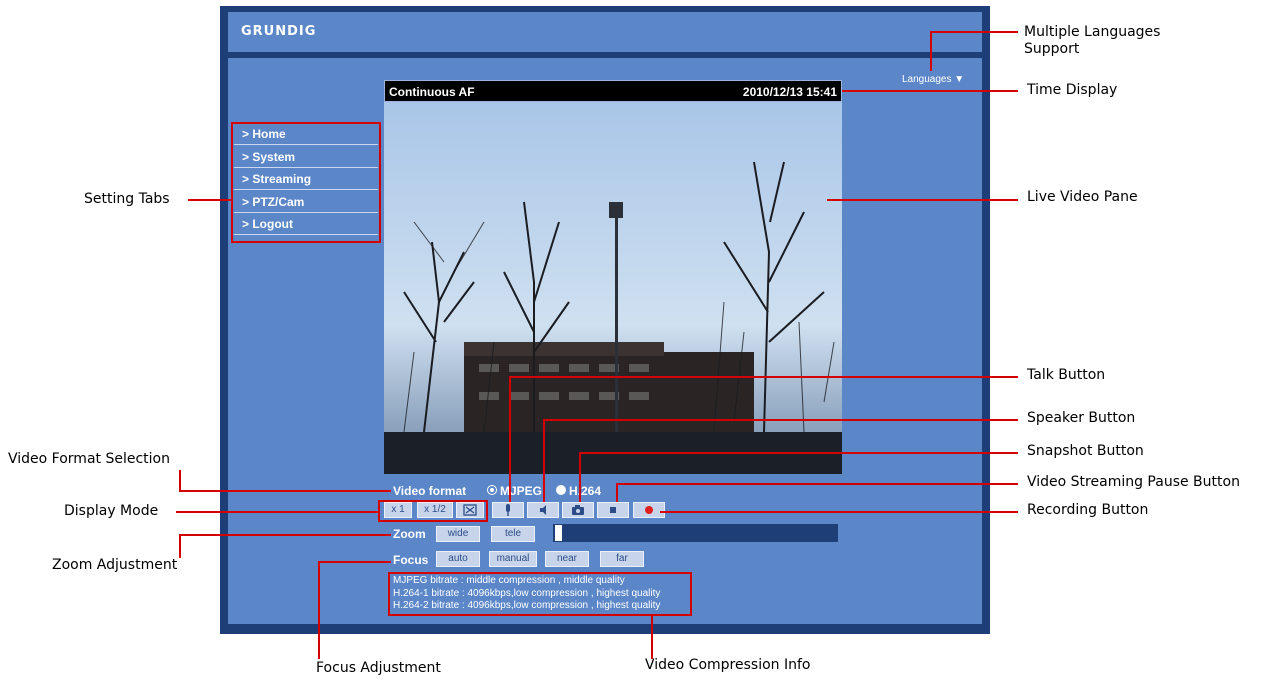 The image size is (1284, 680). What do you see at coordinates (492, 490) in the screenshot?
I see `mjpeg-radio` at bounding box center [492, 490].